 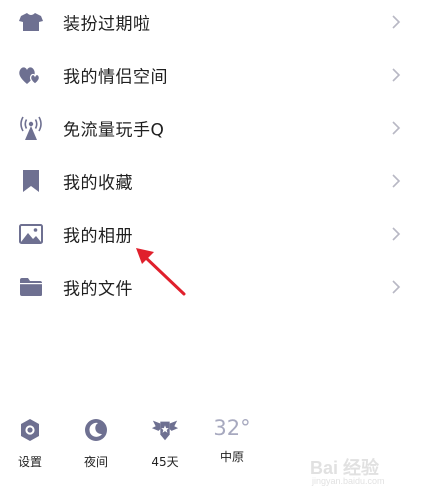 I want to click on hearts-icon, so click(x=31, y=75).